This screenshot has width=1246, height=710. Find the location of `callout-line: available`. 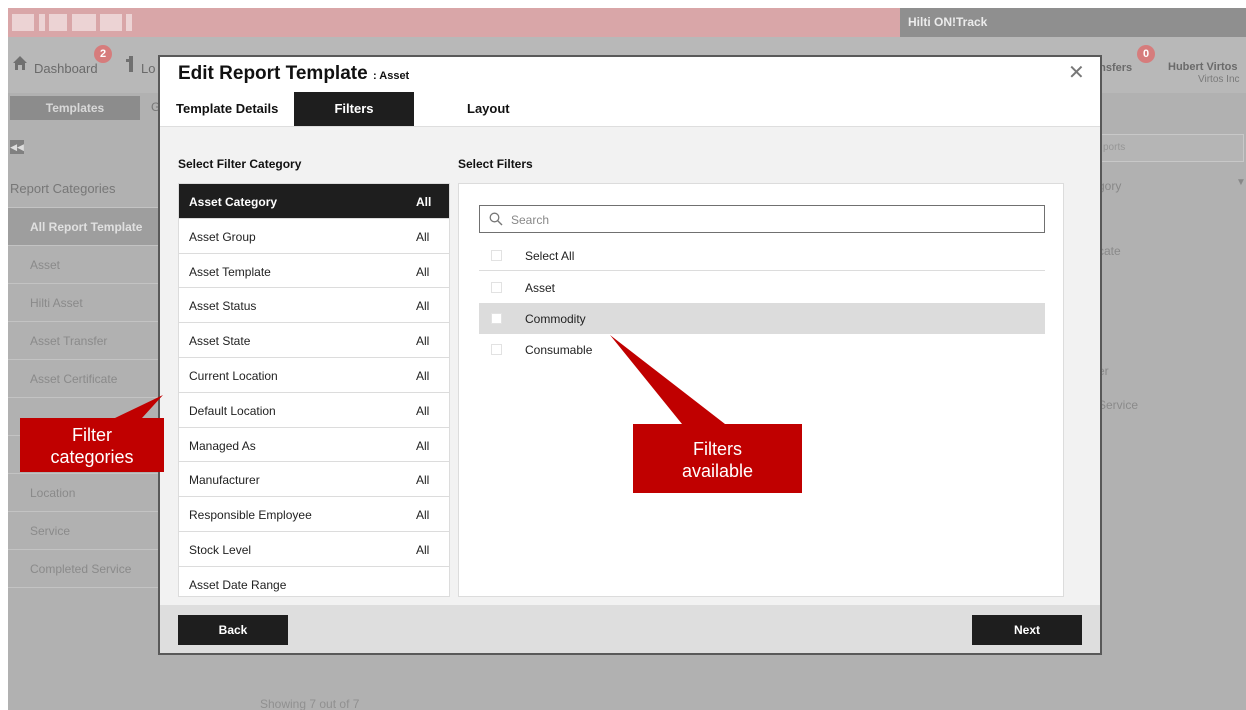

callout-line: available is located at coordinates (717, 471).